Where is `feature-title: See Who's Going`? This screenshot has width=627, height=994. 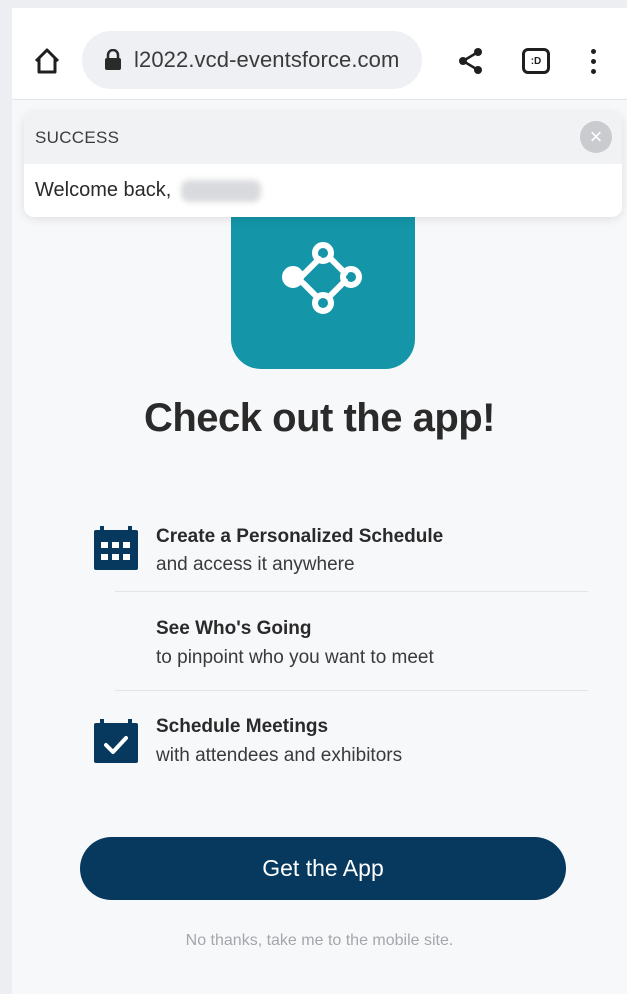
feature-title: See Who's Going is located at coordinates (234, 628).